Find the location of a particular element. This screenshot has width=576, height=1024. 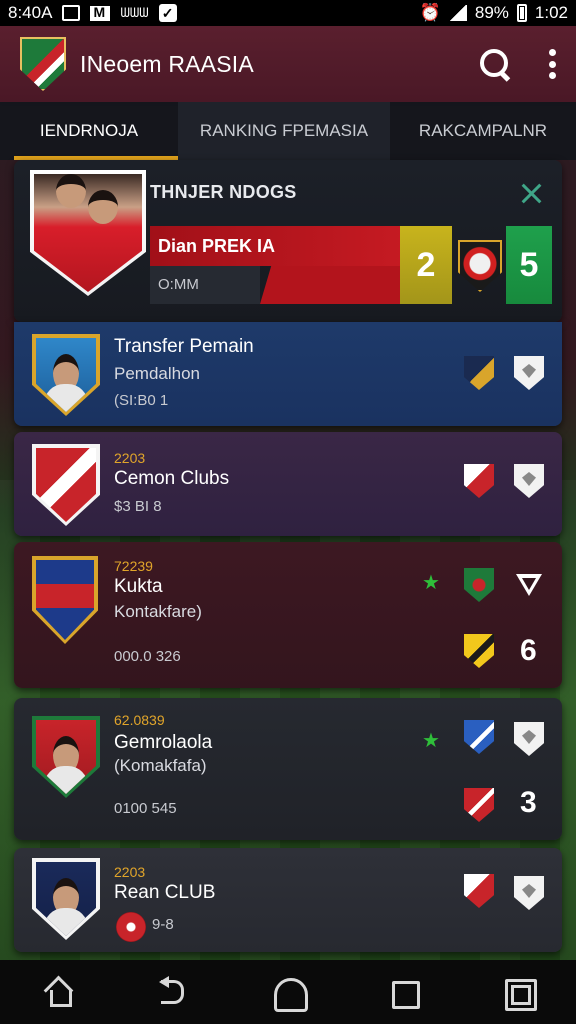

recent-apps-icon is located at coordinates (403, 992).